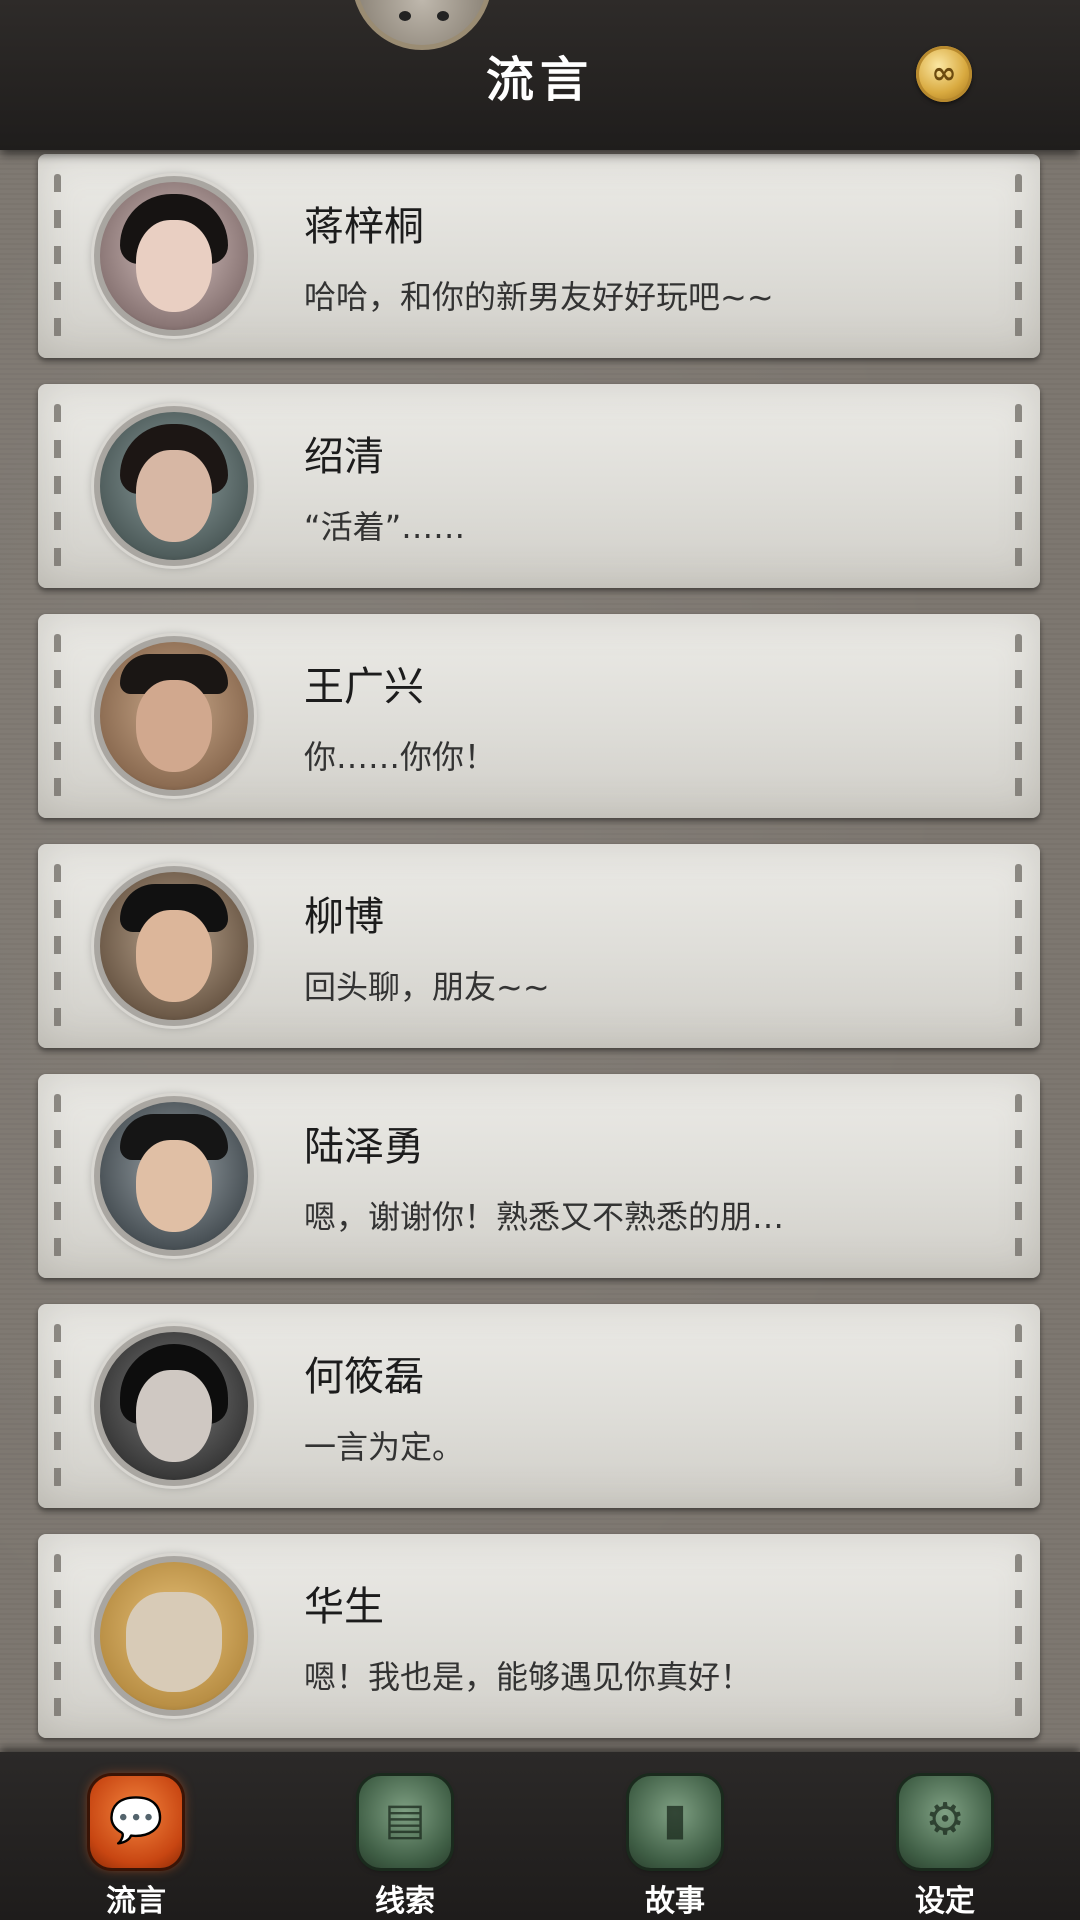  Describe the element at coordinates (539, 297) in the screenshot. I see `contact-last-message: 哈哈，和你的新男友好好玩吧~~` at that location.